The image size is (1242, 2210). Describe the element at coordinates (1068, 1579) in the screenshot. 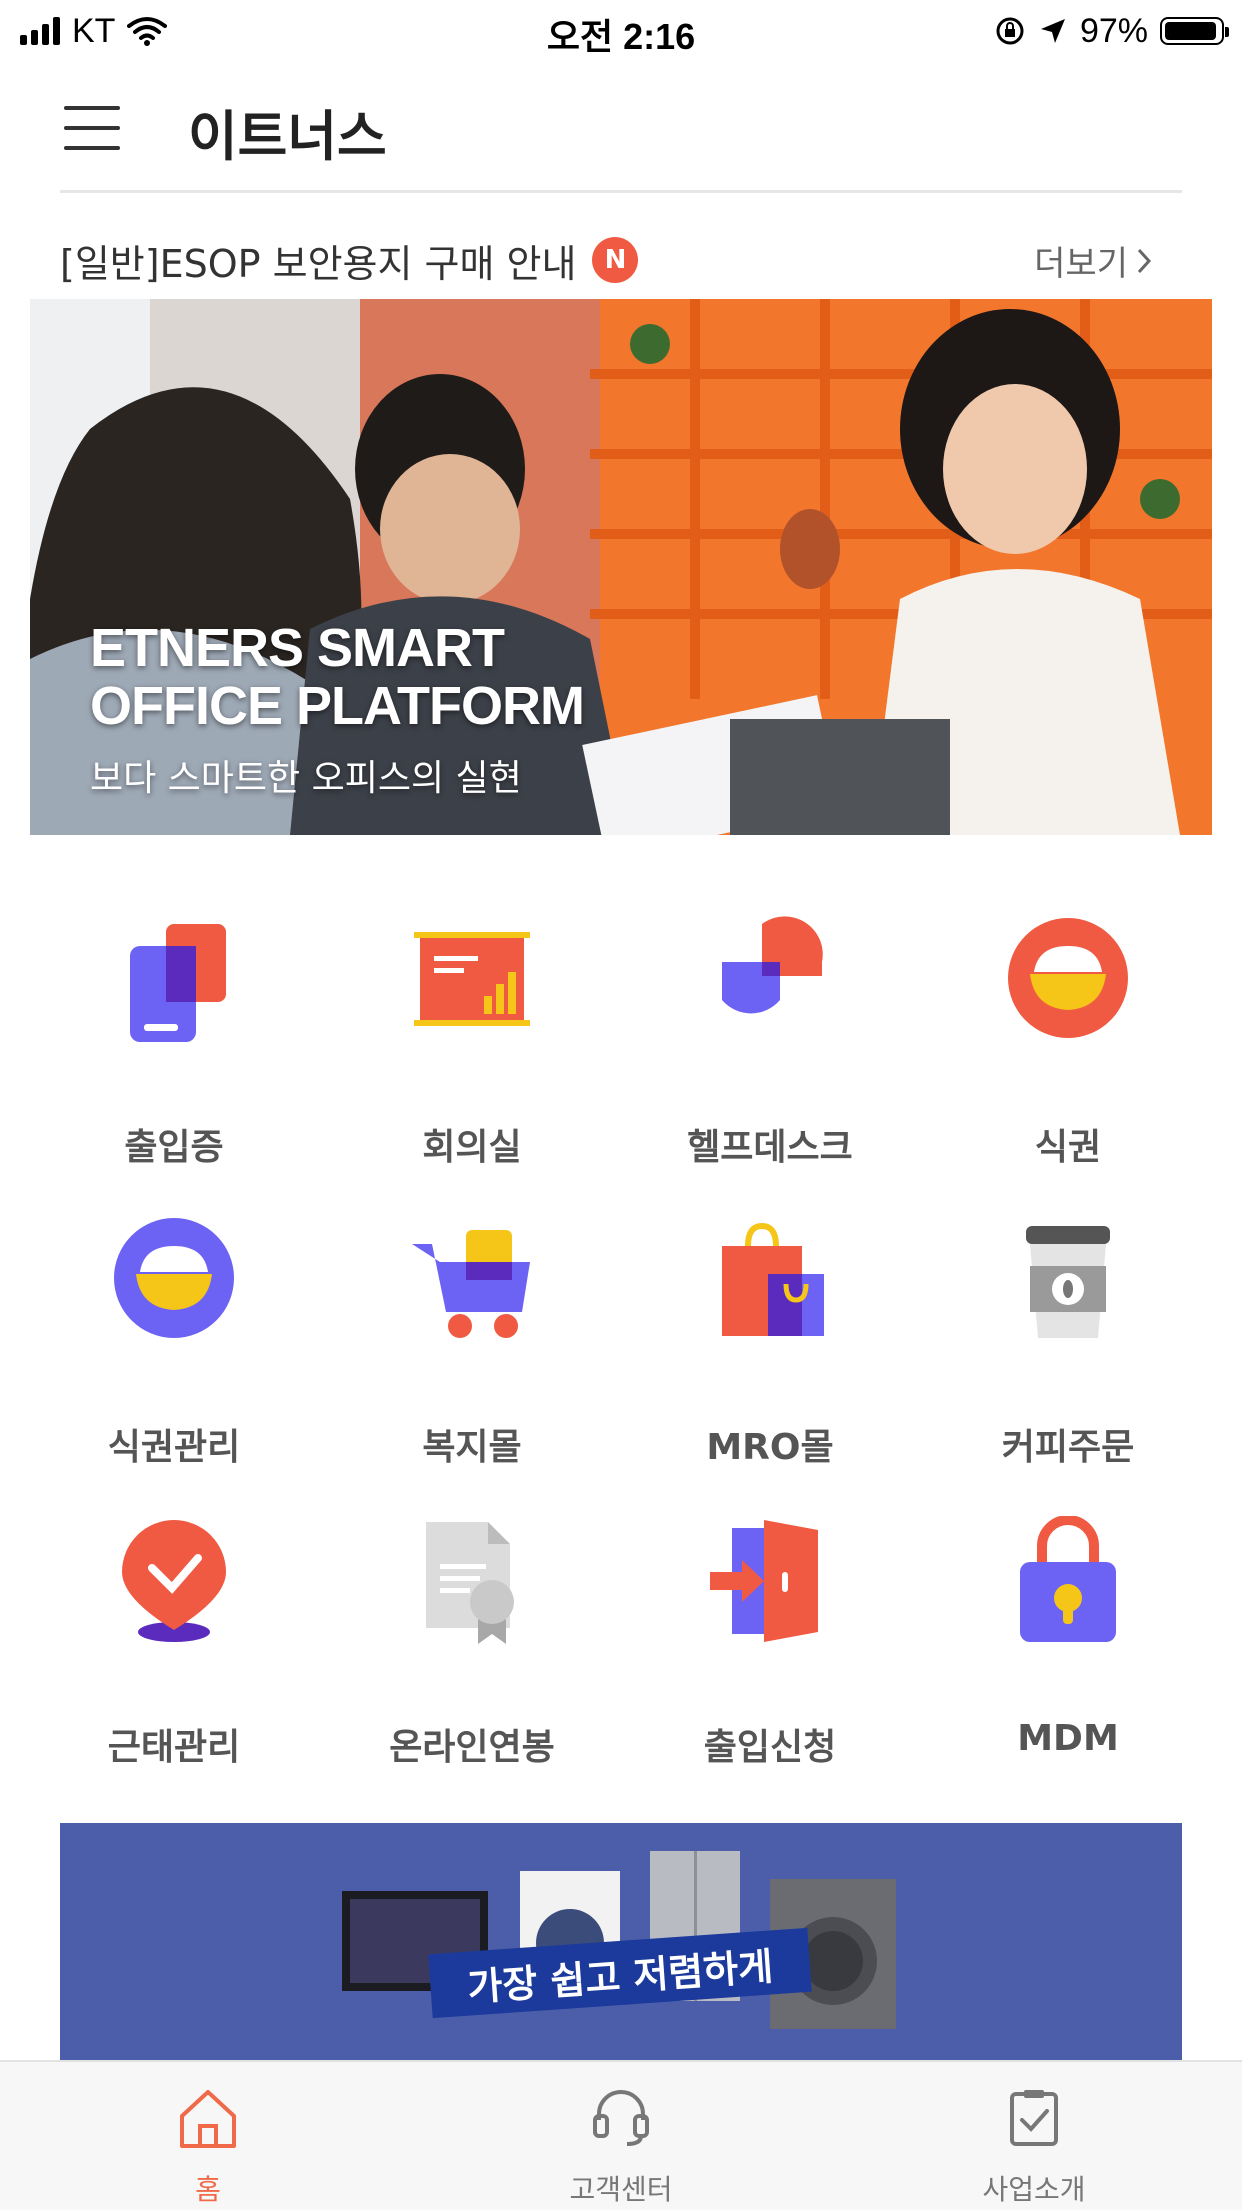

I see `lock-icon` at that location.